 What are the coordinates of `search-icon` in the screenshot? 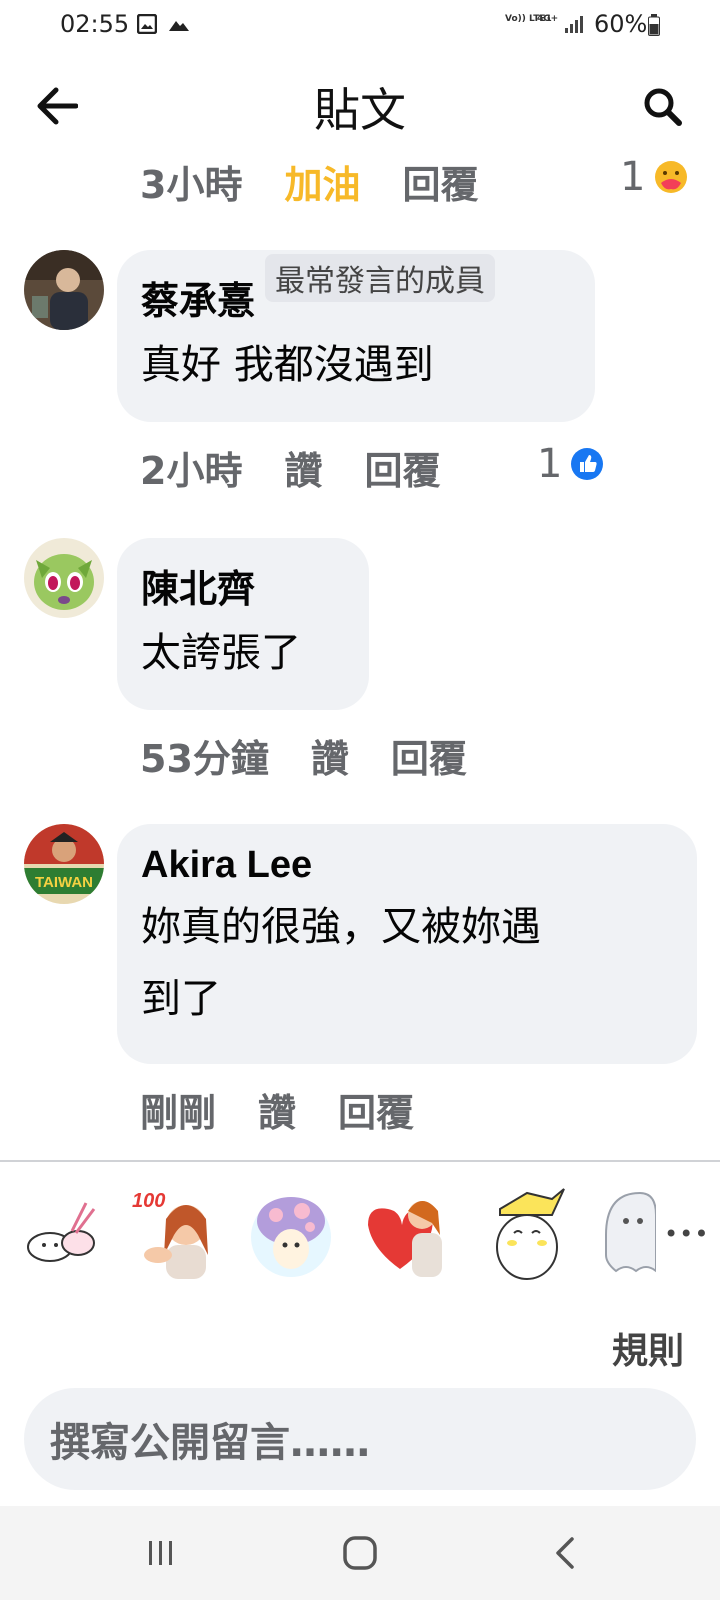 It's located at (663, 107).